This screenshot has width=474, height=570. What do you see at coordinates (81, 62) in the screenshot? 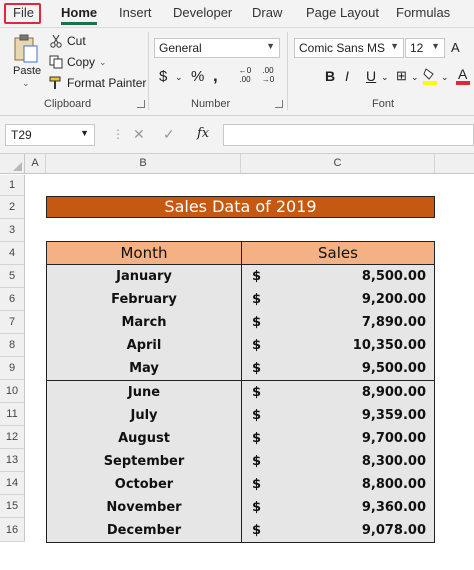
I see `copy-label: Copy` at bounding box center [81, 62].